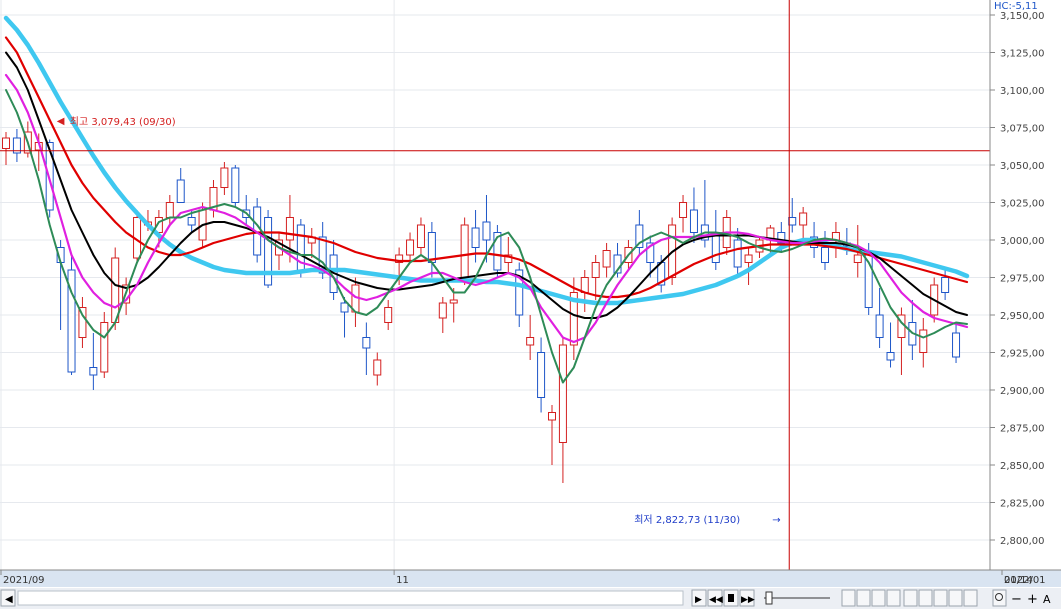 This screenshot has width=1061, height=613. I want to click on scroll-left-icon: ◀, so click(9, 599).